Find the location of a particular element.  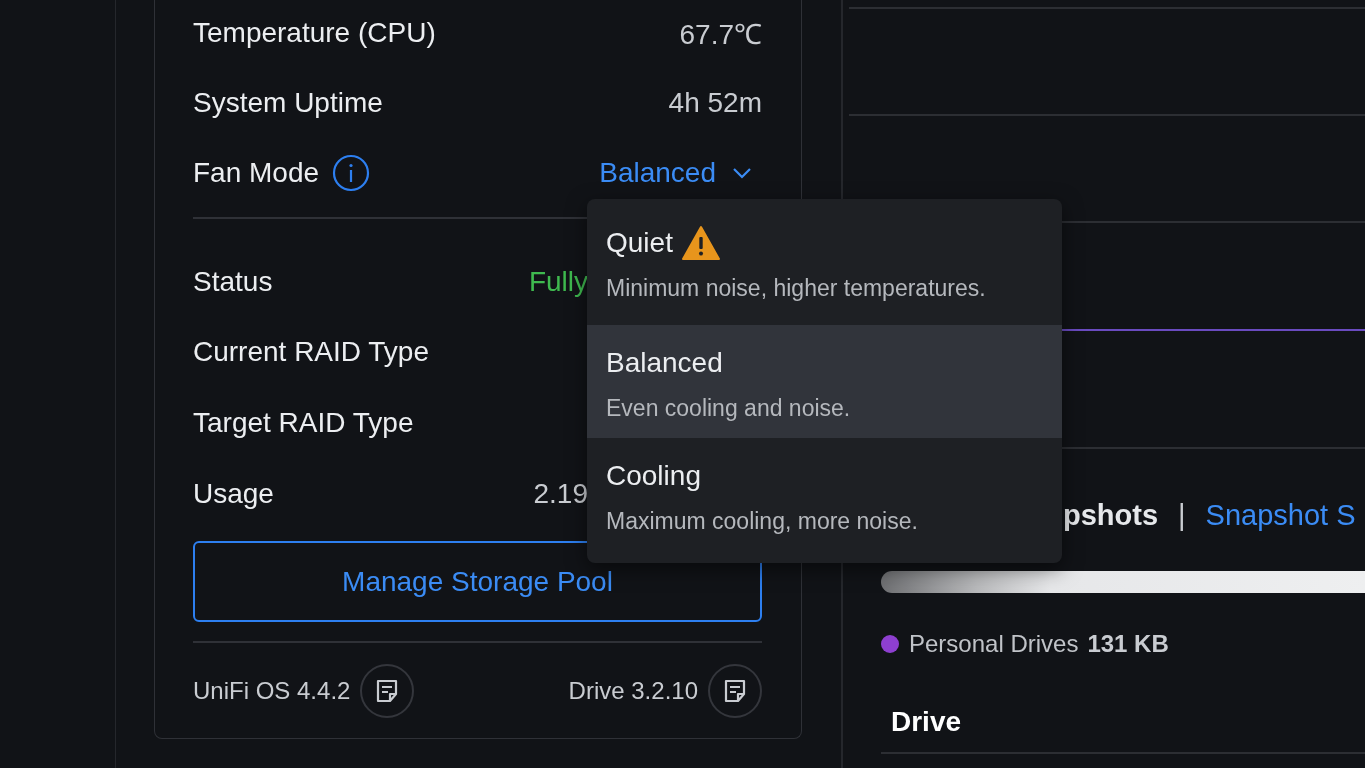

info-icon is located at coordinates (351, 173).